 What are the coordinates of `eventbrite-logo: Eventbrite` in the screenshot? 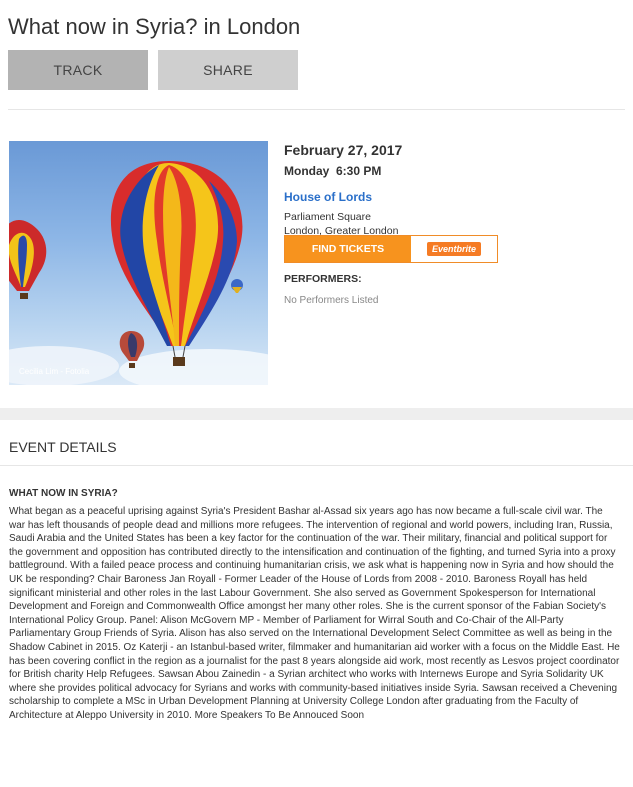 It's located at (453, 249).